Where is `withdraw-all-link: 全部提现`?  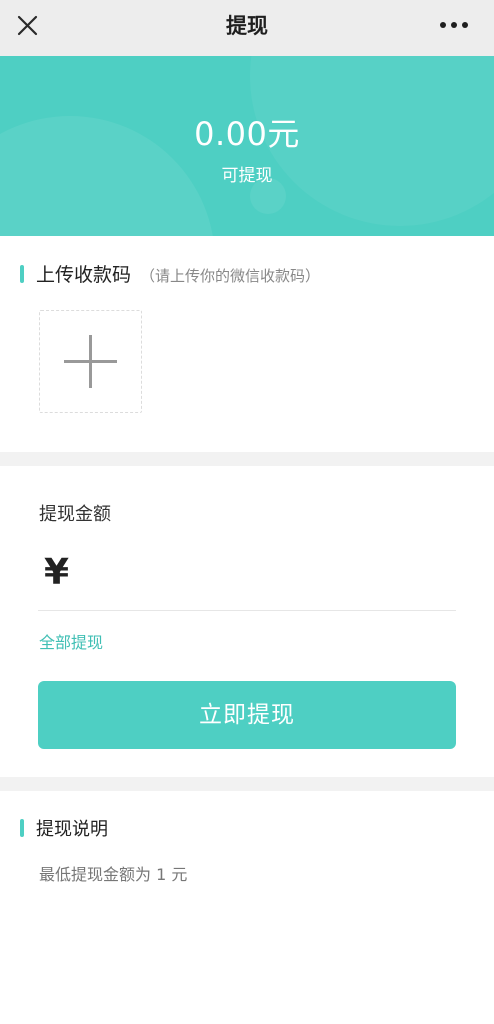 withdraw-all-link: 全部提现 is located at coordinates (71, 641).